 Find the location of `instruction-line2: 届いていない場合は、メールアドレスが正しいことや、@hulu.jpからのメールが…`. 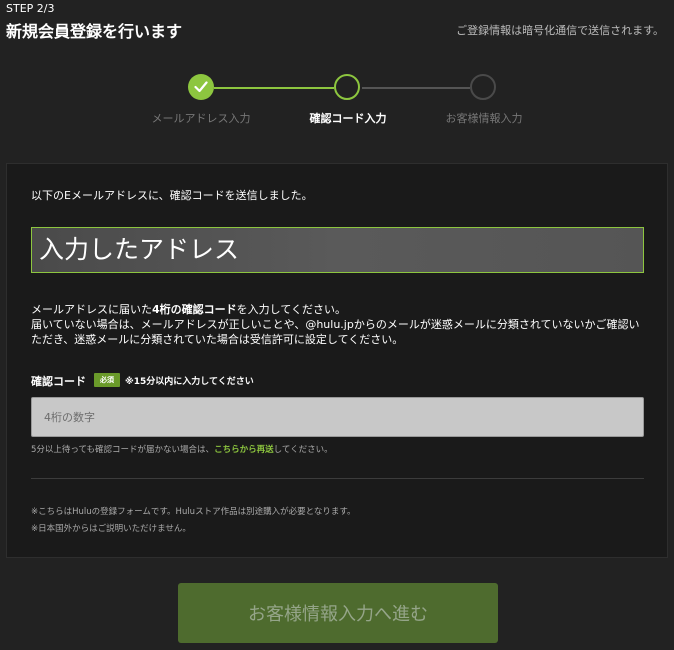

instruction-line2: 届いていない場合は、メールアドレスが正しいことや、@hulu.jpからのメールが… is located at coordinates (335, 332).